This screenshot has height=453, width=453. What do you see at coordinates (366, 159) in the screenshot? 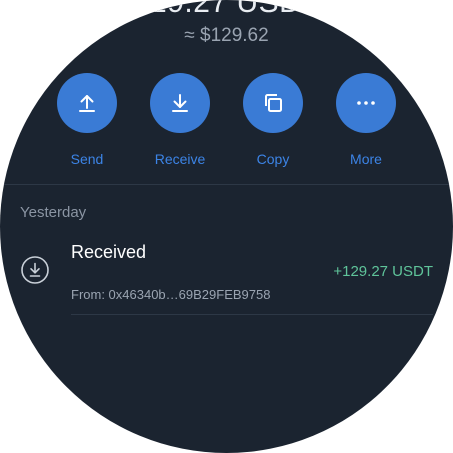
I see `more-label: More` at bounding box center [366, 159].